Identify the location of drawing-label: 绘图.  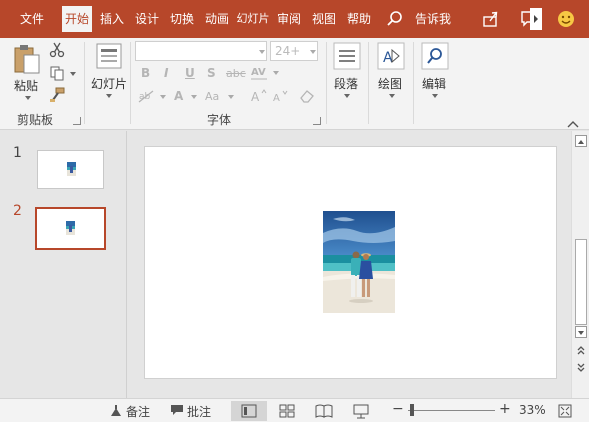
(390, 83).